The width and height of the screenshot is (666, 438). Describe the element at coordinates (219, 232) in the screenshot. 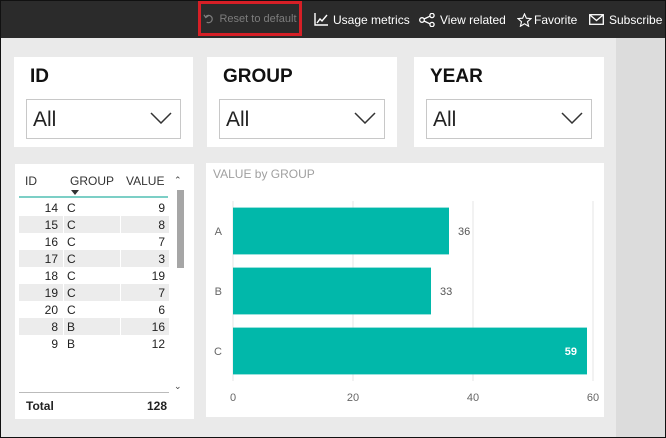

I see `y-category-label: A` at that location.